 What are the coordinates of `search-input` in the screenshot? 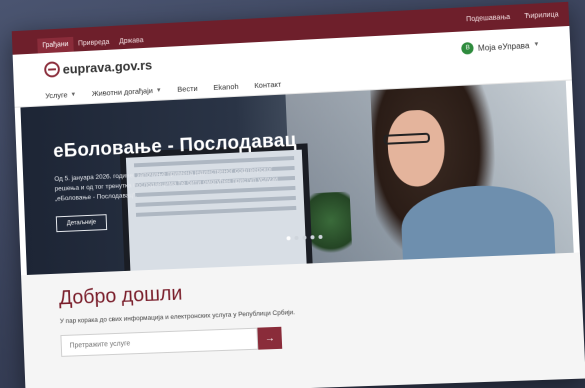 It's located at (159, 342).